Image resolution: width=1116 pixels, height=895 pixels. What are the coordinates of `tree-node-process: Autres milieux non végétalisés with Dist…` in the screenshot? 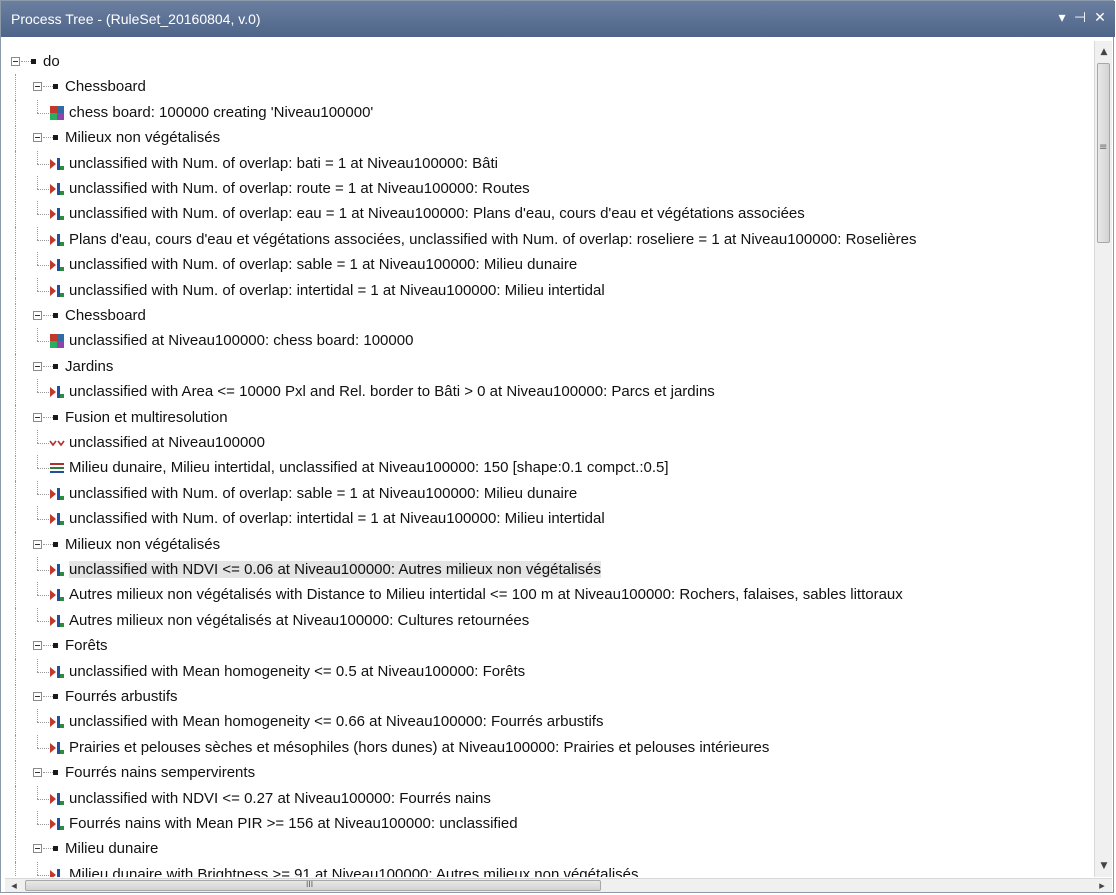 It's located at (549, 595).